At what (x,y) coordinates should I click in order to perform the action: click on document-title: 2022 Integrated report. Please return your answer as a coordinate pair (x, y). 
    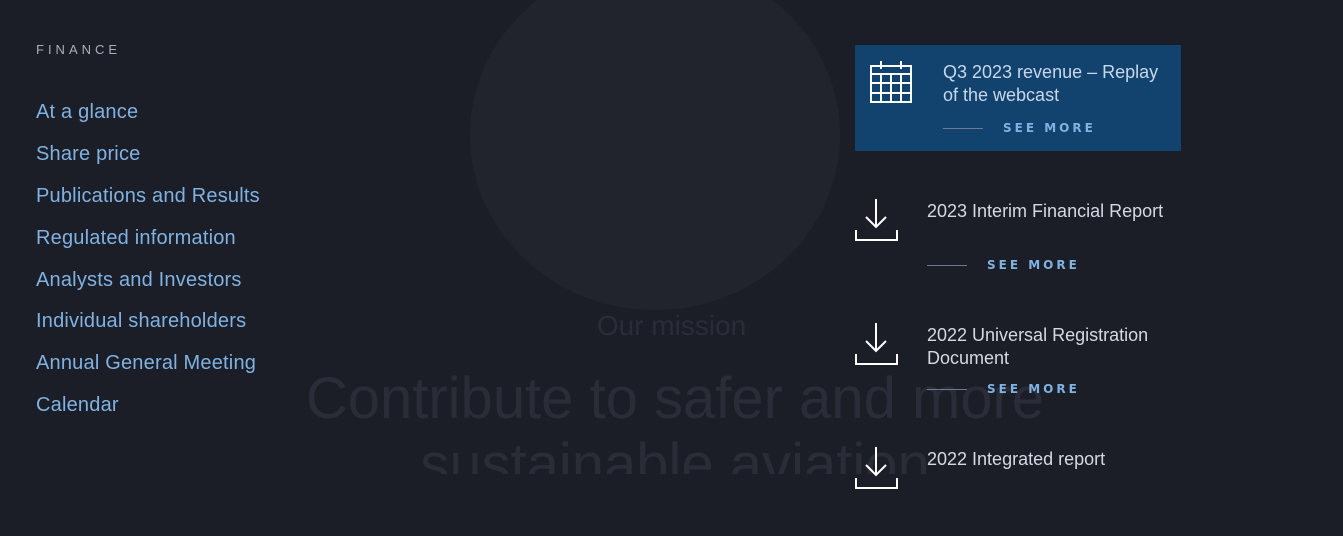
    Looking at the image, I should click on (1016, 459).